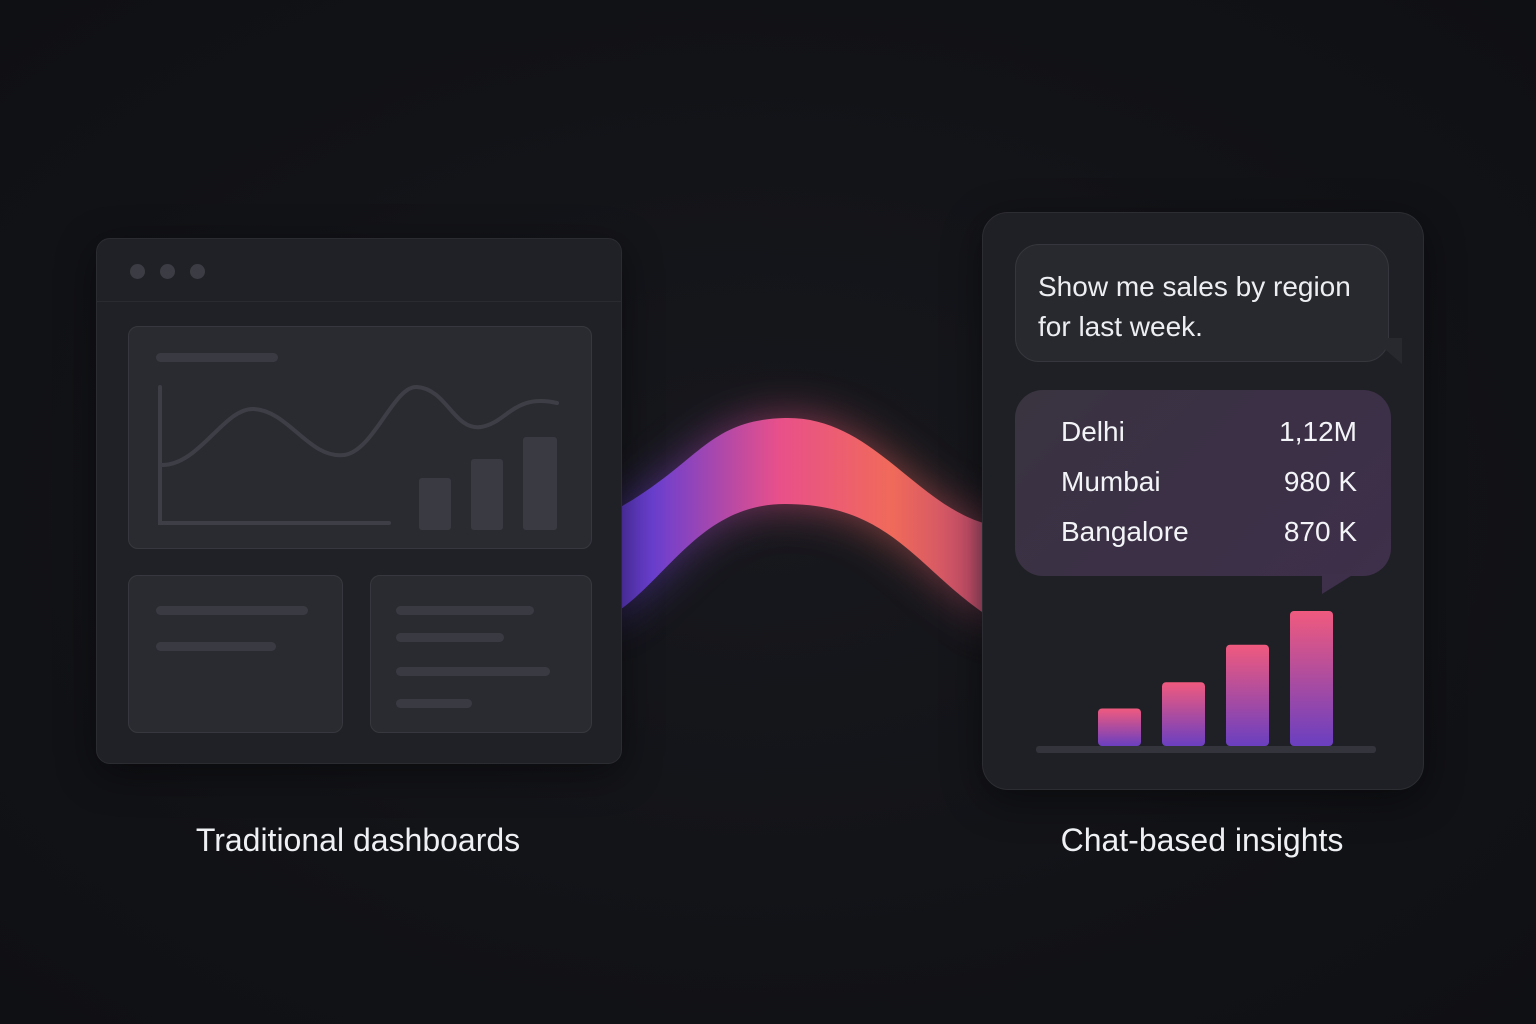 This screenshot has width=1536, height=1024. What do you see at coordinates (1202, 840) in the screenshot?
I see `right-caption: Chat-based insights` at bounding box center [1202, 840].